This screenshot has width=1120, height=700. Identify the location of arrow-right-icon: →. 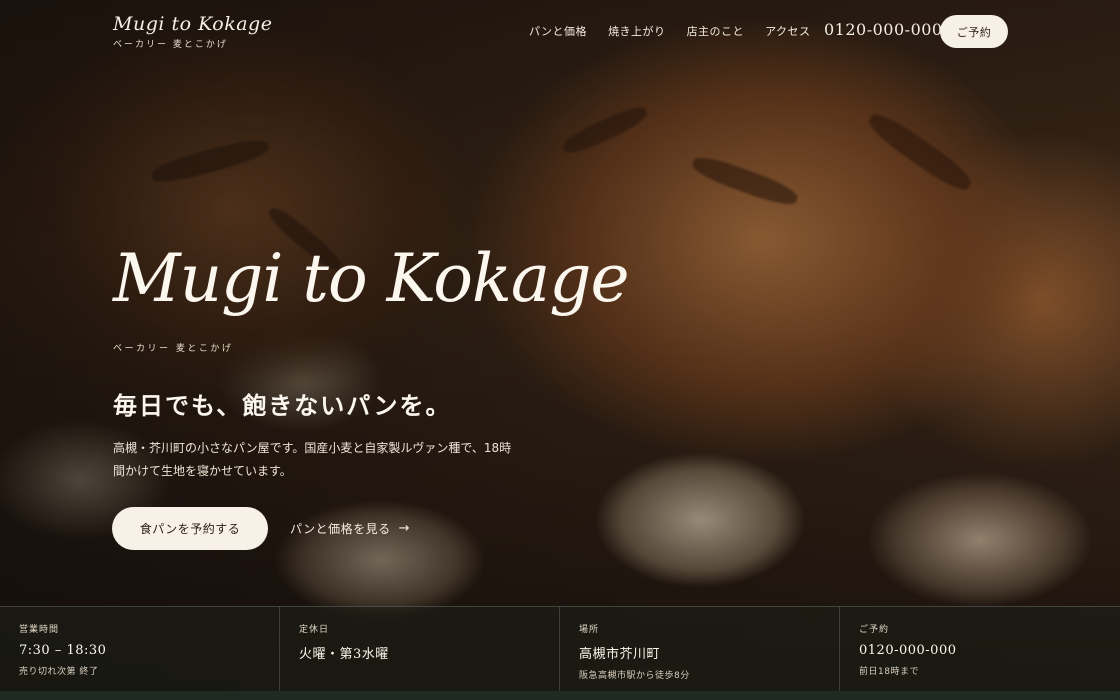
(404, 528).